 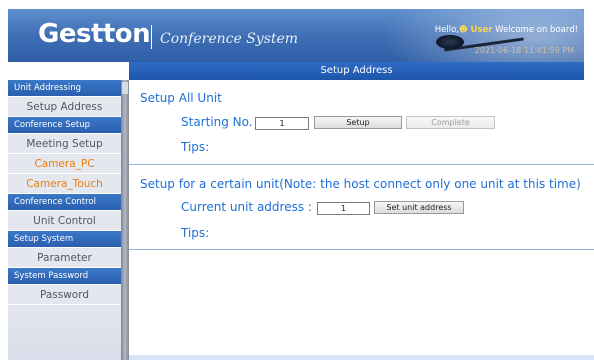 I want to click on sidebar-item-parameter: Parameter, so click(x=64, y=258).